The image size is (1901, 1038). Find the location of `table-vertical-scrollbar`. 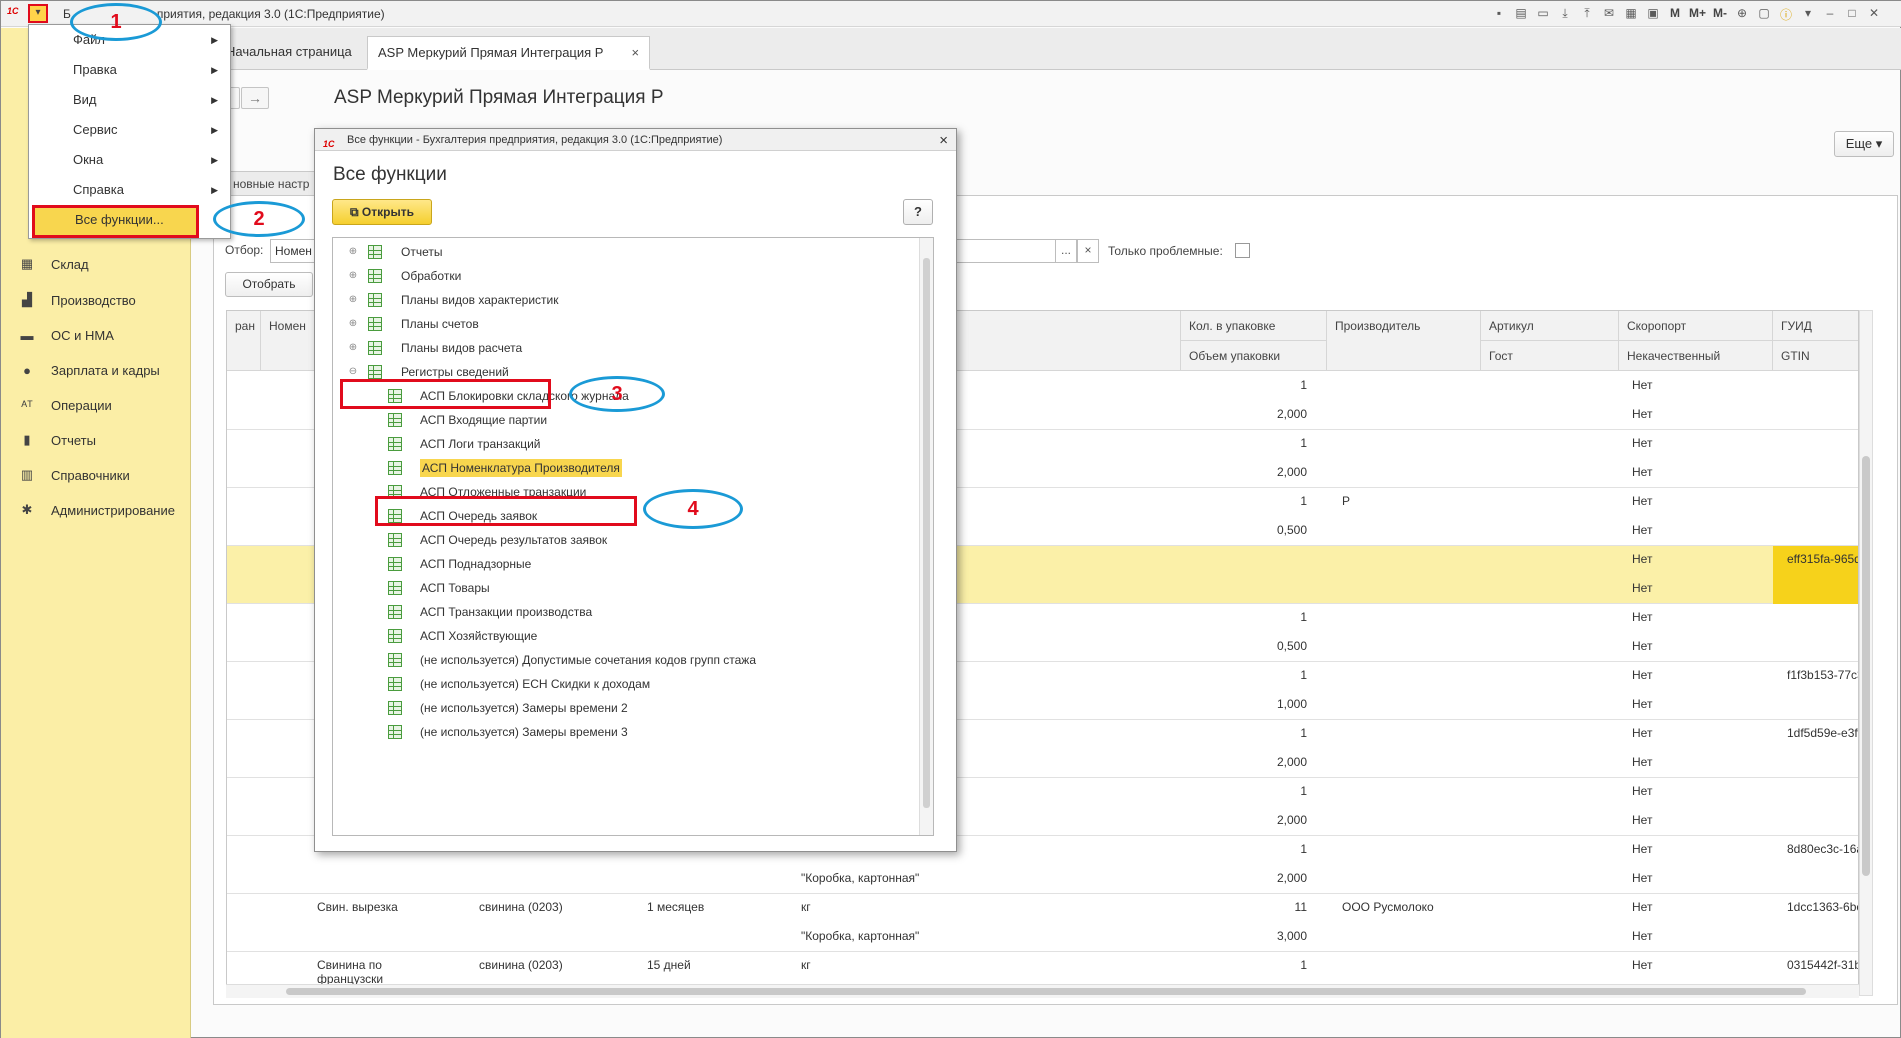

table-vertical-scrollbar is located at coordinates (1866, 653).